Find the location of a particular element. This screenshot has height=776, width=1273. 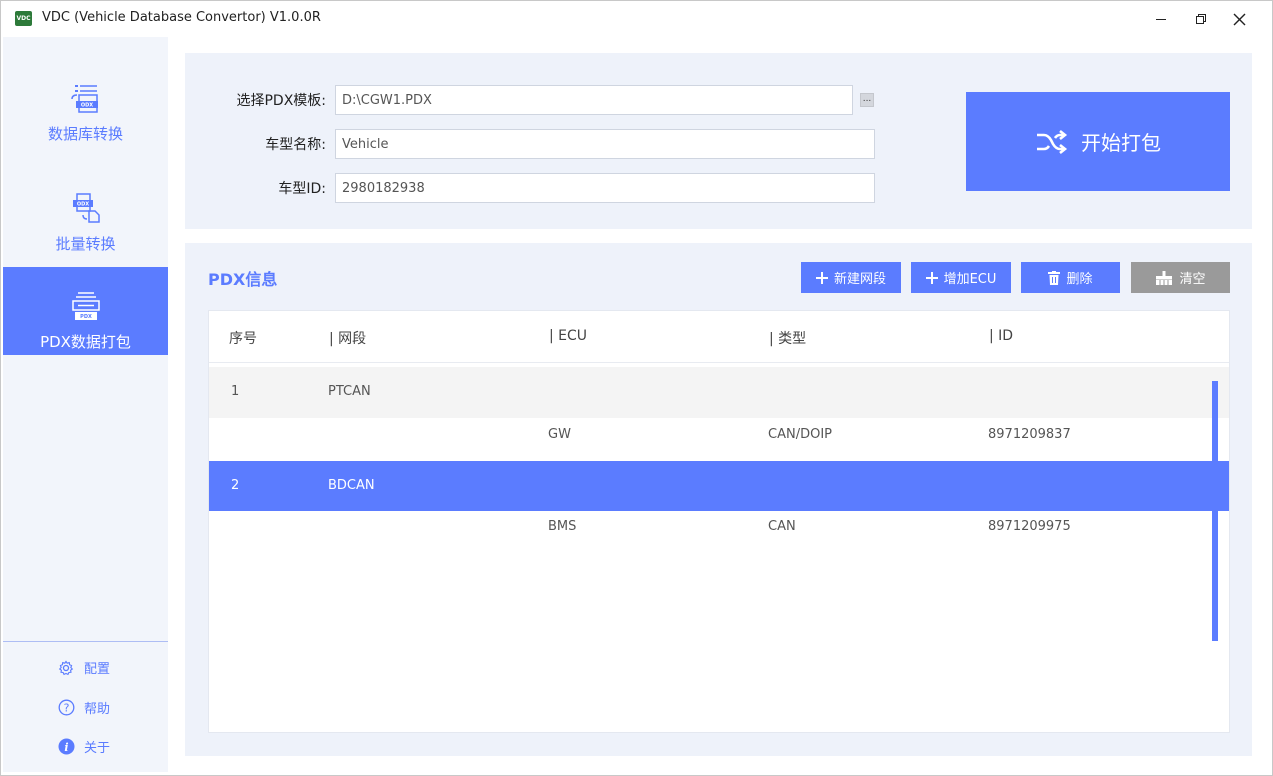

model-id-label: 车型ID: is located at coordinates (302, 189).